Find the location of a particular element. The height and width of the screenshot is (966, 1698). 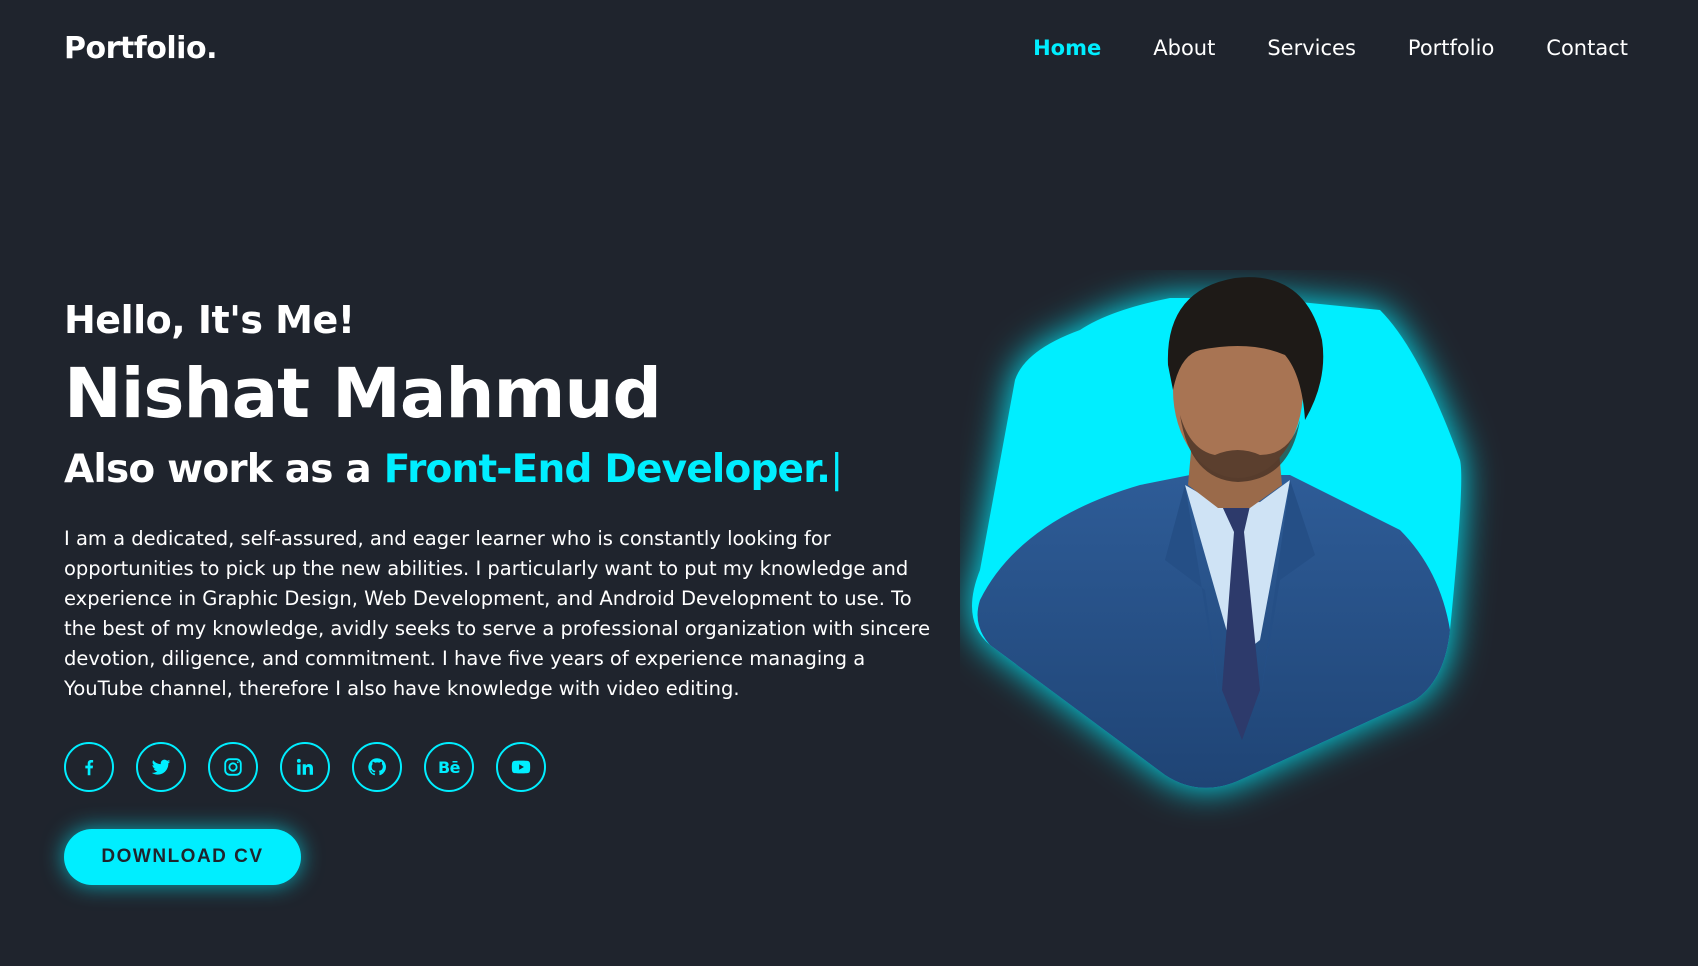

behance-link: Bē is located at coordinates (449, 767).